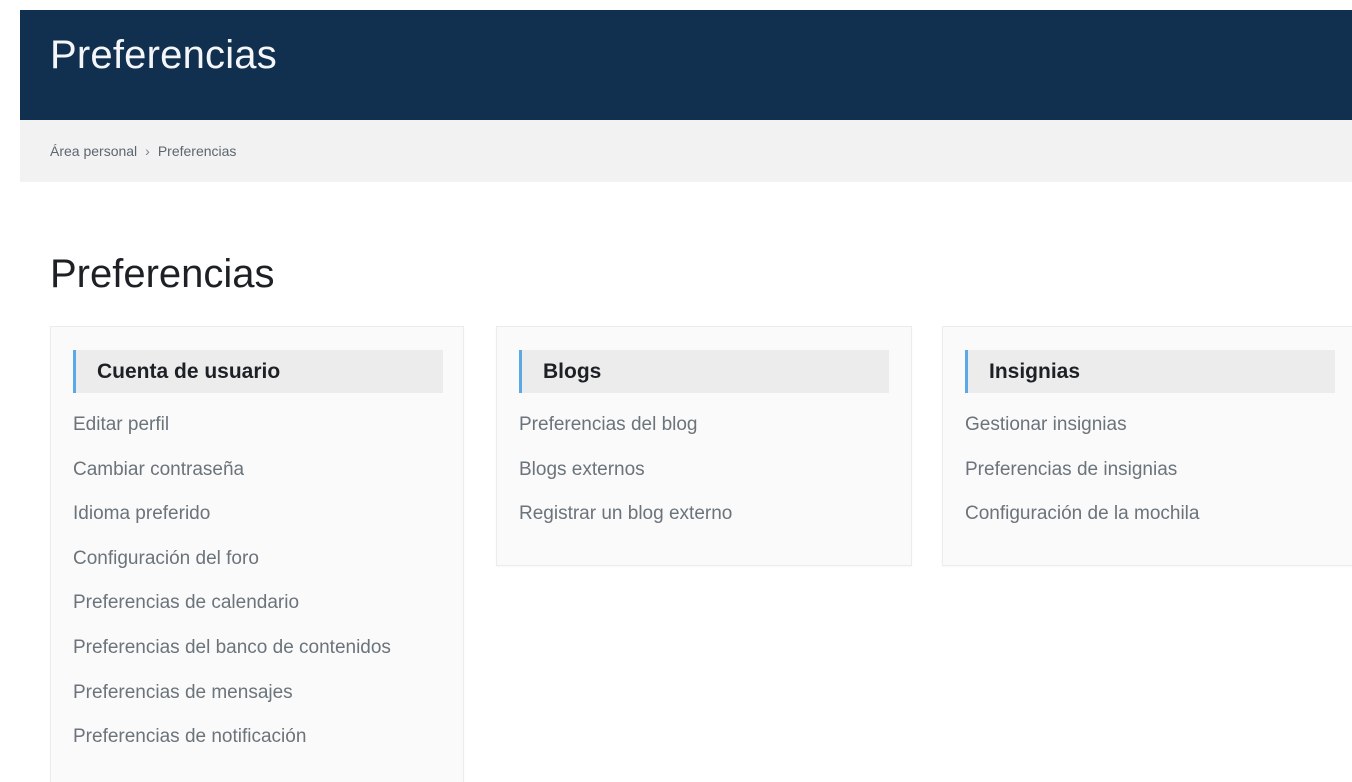 The image size is (1352, 782). Describe the element at coordinates (572, 371) in the screenshot. I see `card-title: Blogs` at that location.